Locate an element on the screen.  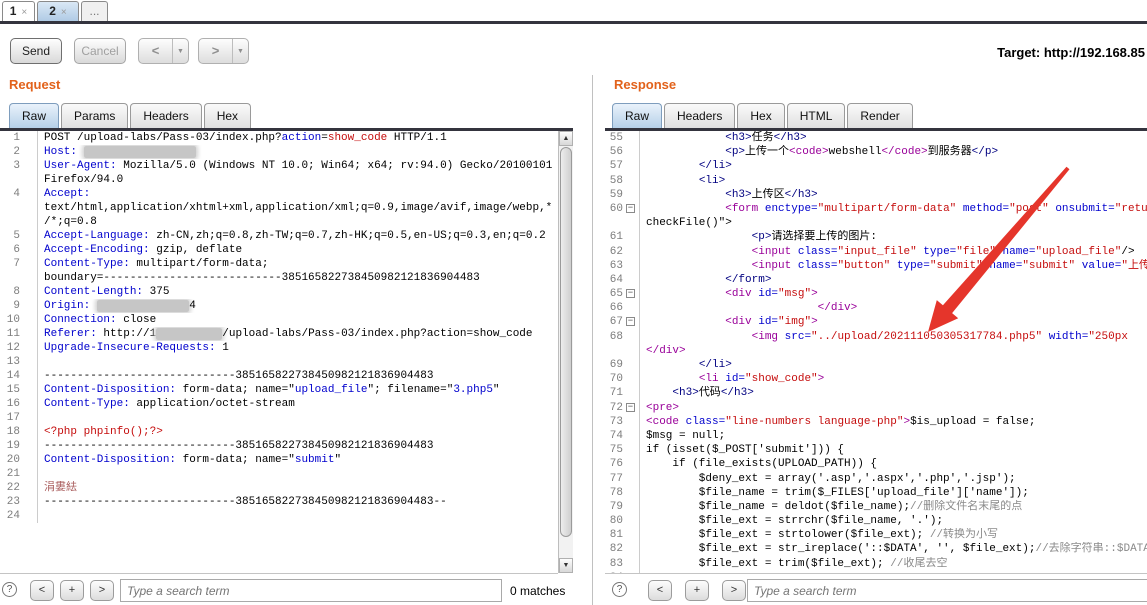
response-tab-html: HTML is located at coordinates (816, 115).